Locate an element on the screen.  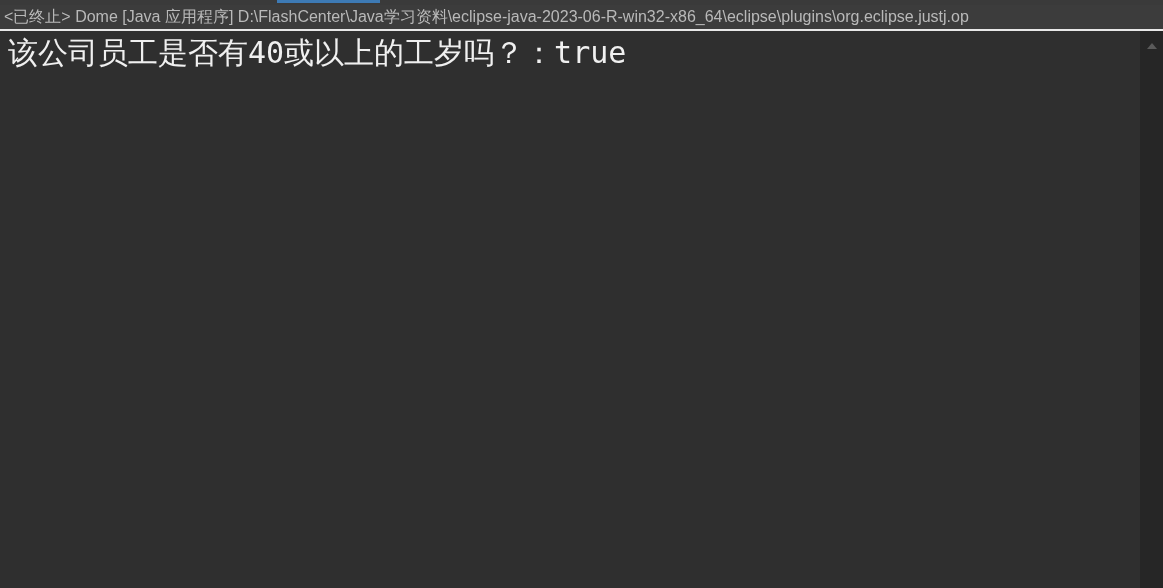
scroll-up-icon is located at coordinates (1151, 46).